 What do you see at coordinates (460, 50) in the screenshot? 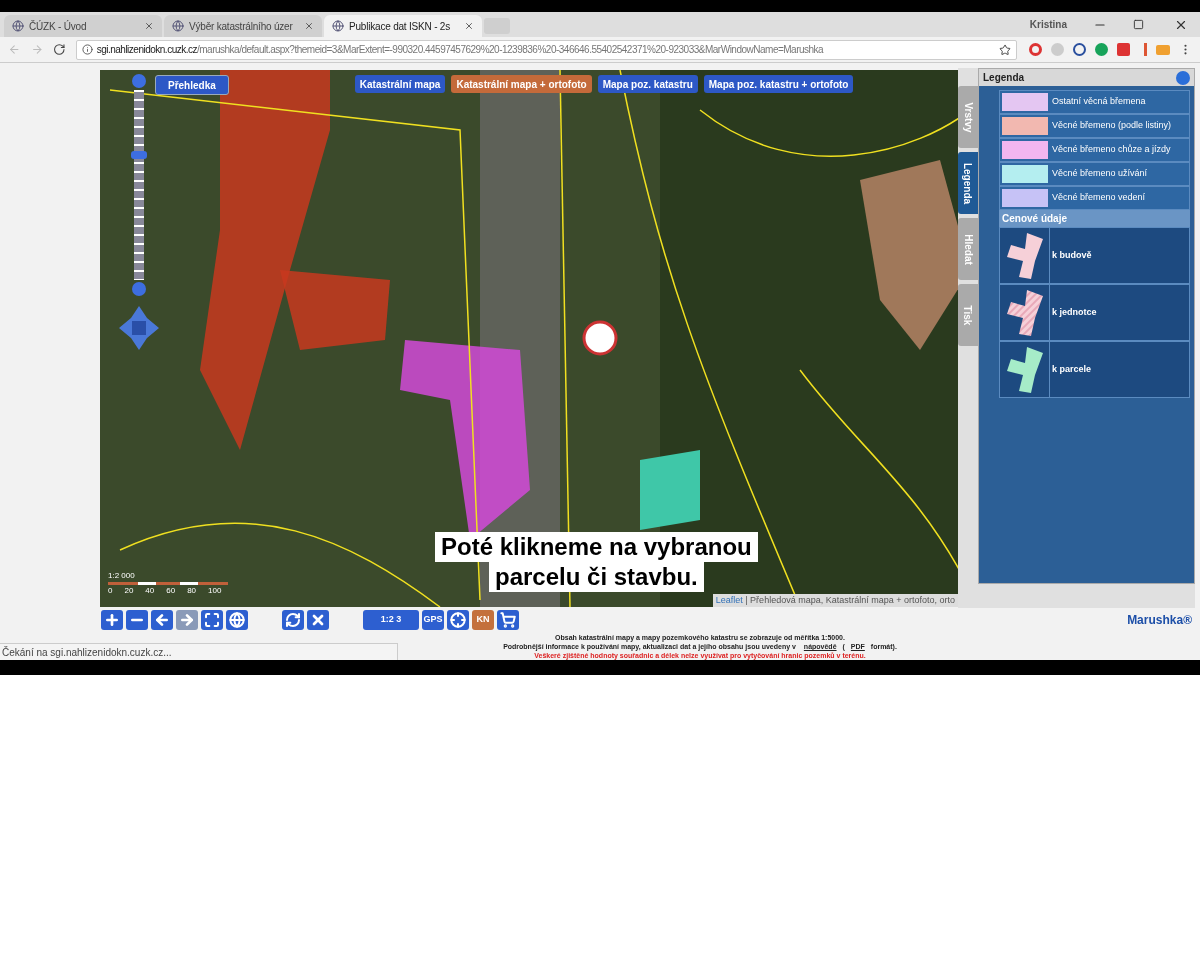
I see `url-text: sgi.nahlizenidokn.cuzk.cz/marushka/default.aspx?themeid=3&MarExtent=-990320.44597457629%20-1239836%20-346646.55402542371%20-923033&MarWindowName=Marushka` at bounding box center [460, 50].